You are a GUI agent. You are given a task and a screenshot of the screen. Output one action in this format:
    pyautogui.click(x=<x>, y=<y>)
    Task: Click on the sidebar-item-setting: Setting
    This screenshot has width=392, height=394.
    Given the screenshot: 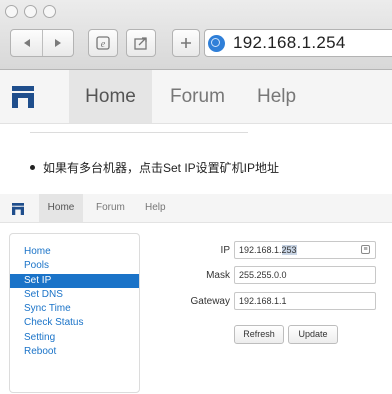 What is the action you would take?
    pyautogui.click(x=74, y=338)
    